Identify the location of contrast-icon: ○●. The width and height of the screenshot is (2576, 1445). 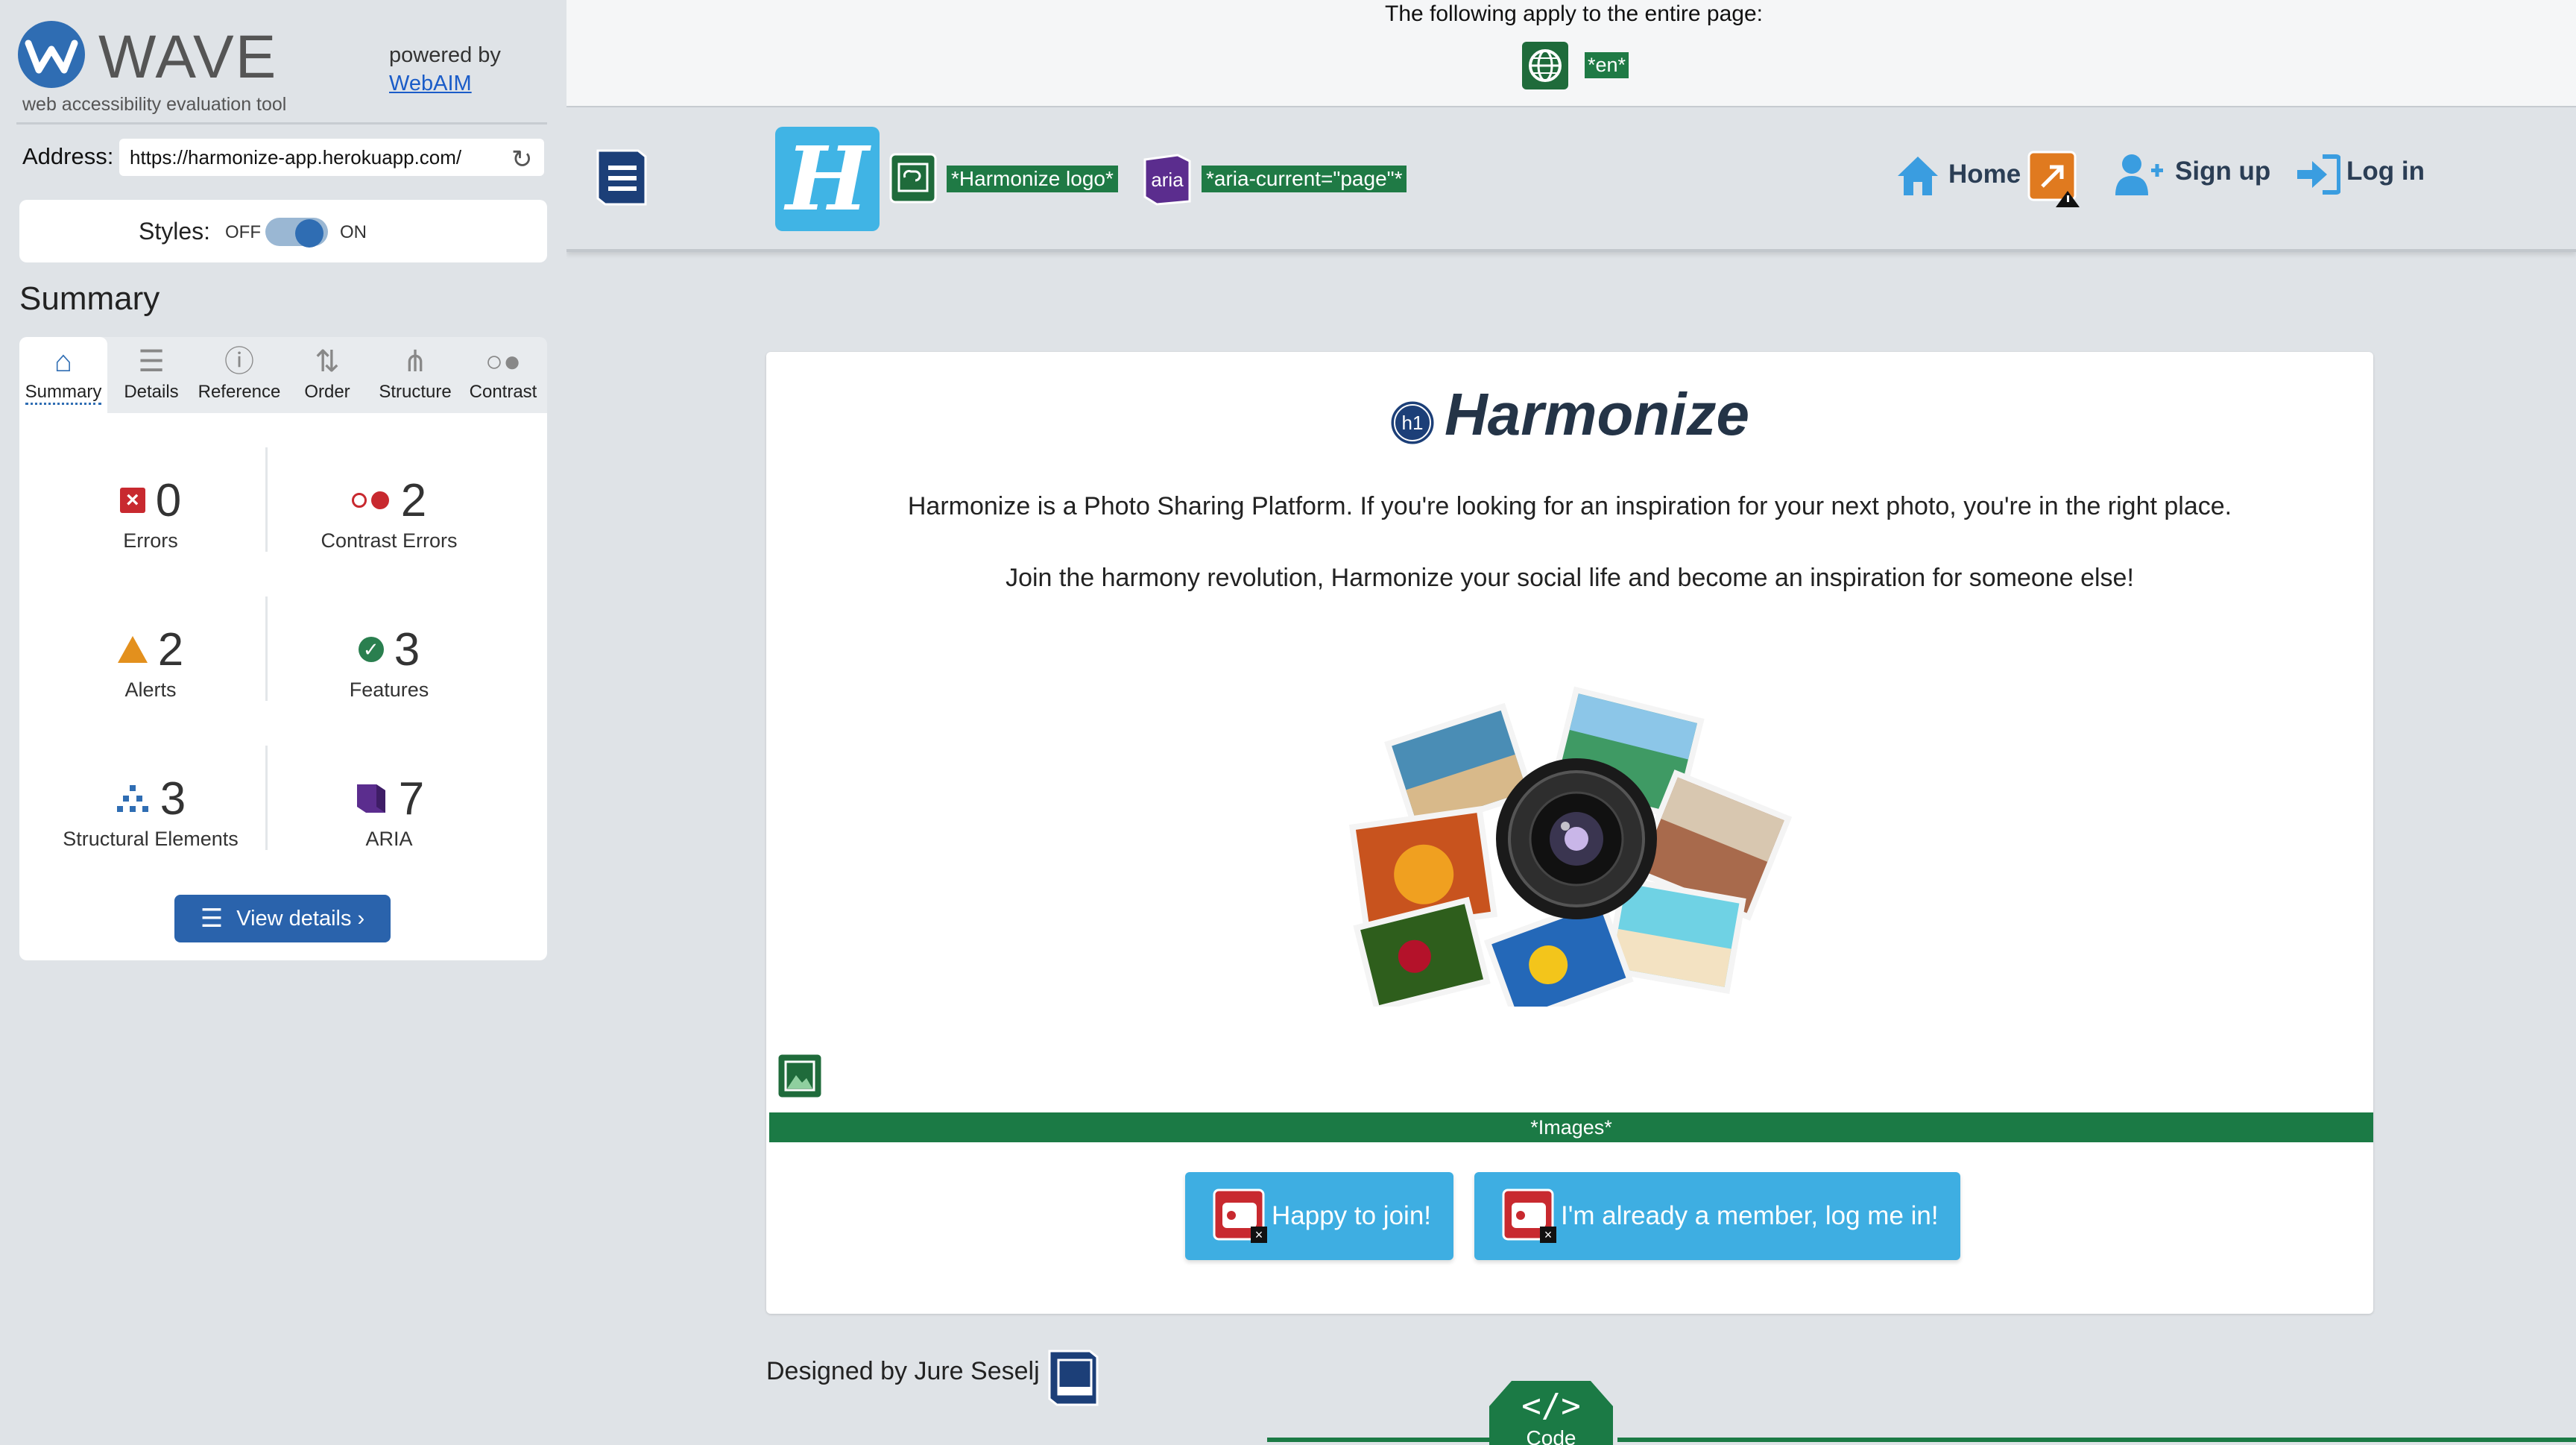
(503, 361).